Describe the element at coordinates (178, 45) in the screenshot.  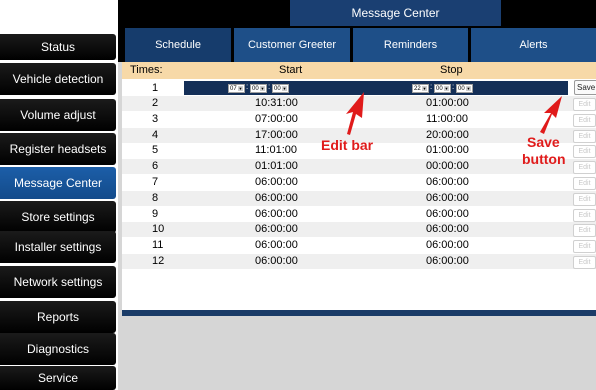
I see `tab-schedule: Schedule` at that location.